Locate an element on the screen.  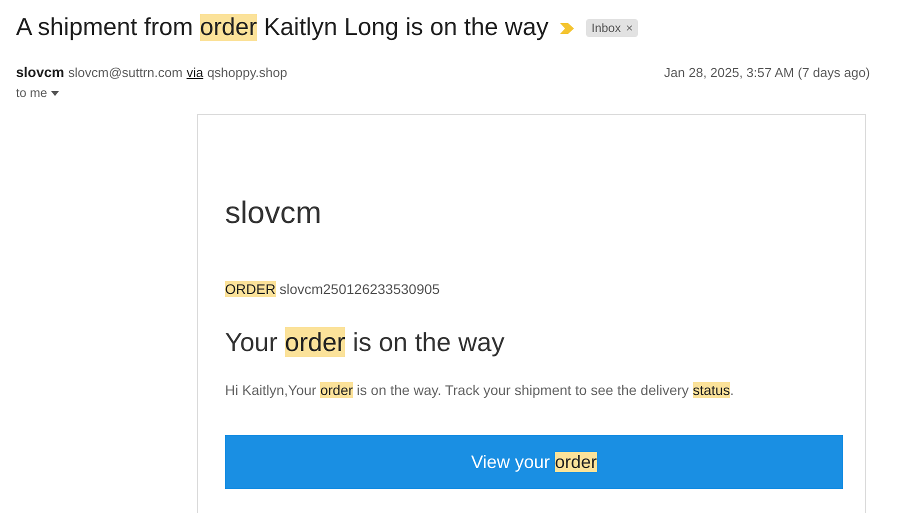
sender-domain: qshoppy.shop is located at coordinates (247, 72).